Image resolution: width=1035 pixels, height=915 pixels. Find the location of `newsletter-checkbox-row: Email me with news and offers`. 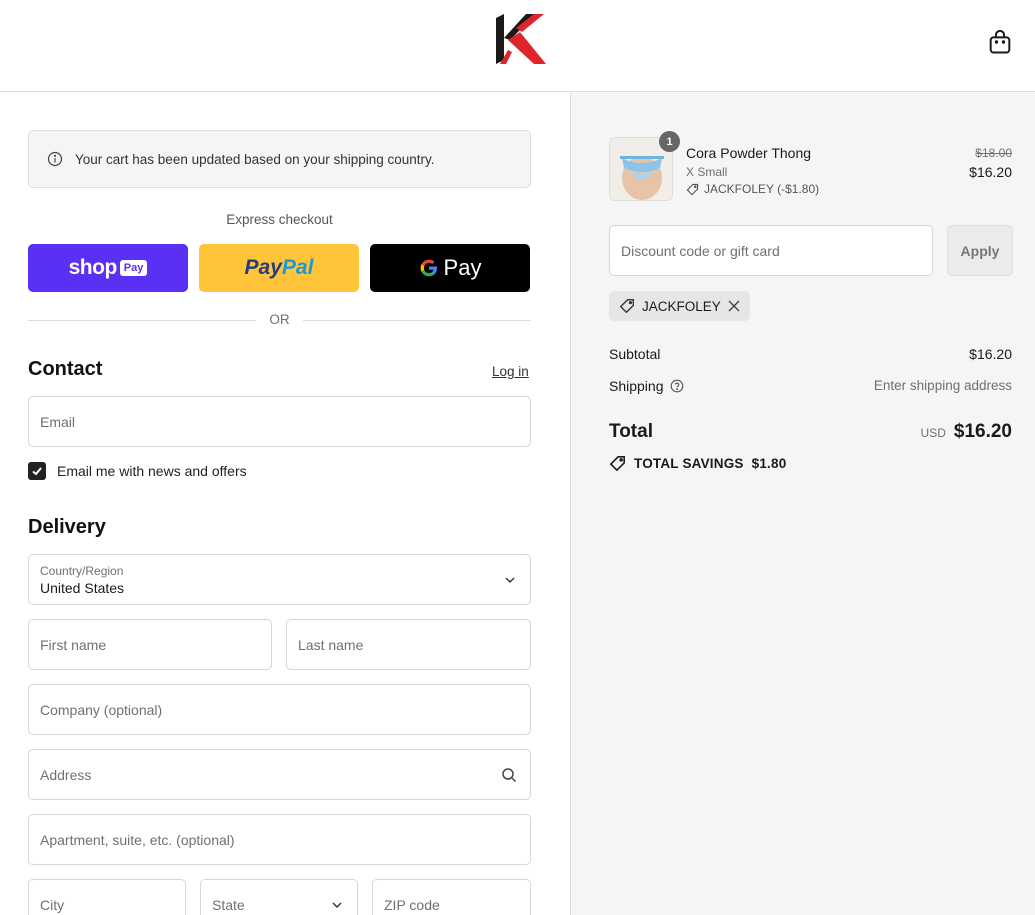

newsletter-checkbox-row: Email me with news and offers is located at coordinates (137, 471).